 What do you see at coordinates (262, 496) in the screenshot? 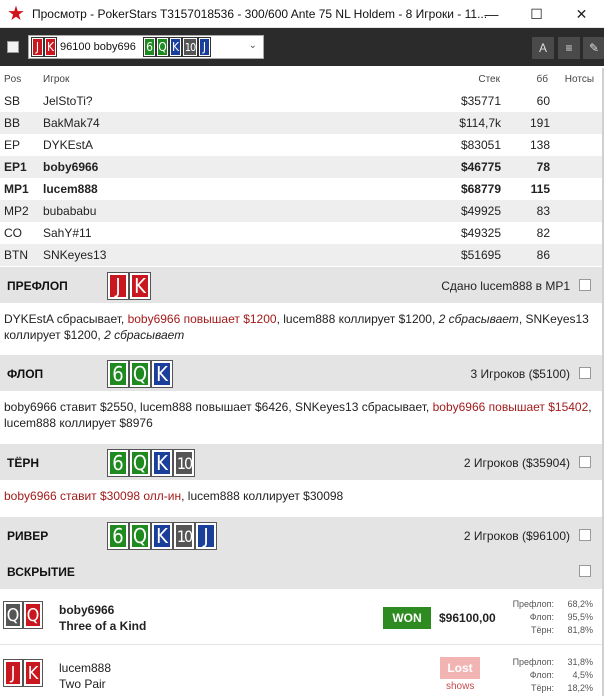
I see `action-segment: , lucem888 коллирует $30098` at bounding box center [262, 496].